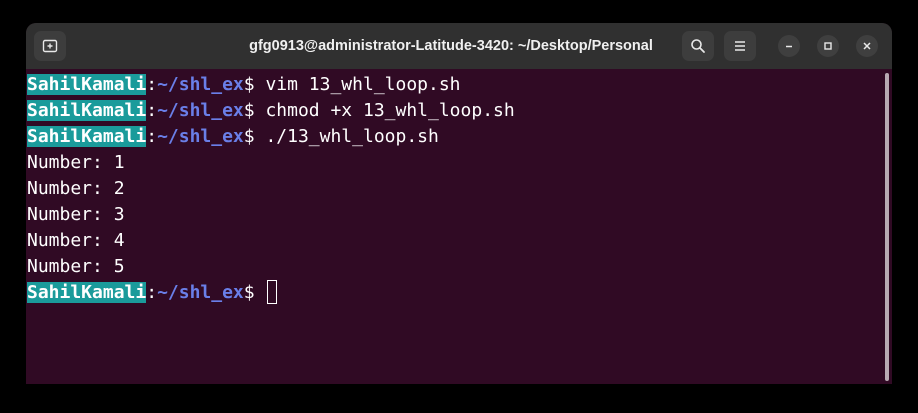 Image resolution: width=918 pixels, height=413 pixels. I want to click on vertical-scrollbar, so click(887, 227).